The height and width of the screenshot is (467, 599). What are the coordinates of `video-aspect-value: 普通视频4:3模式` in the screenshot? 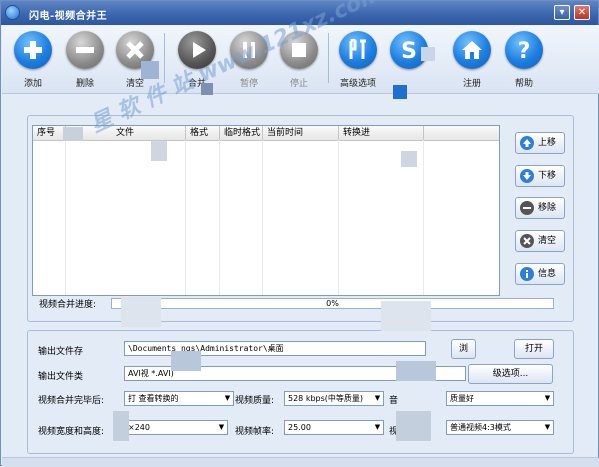 It's located at (480, 427).